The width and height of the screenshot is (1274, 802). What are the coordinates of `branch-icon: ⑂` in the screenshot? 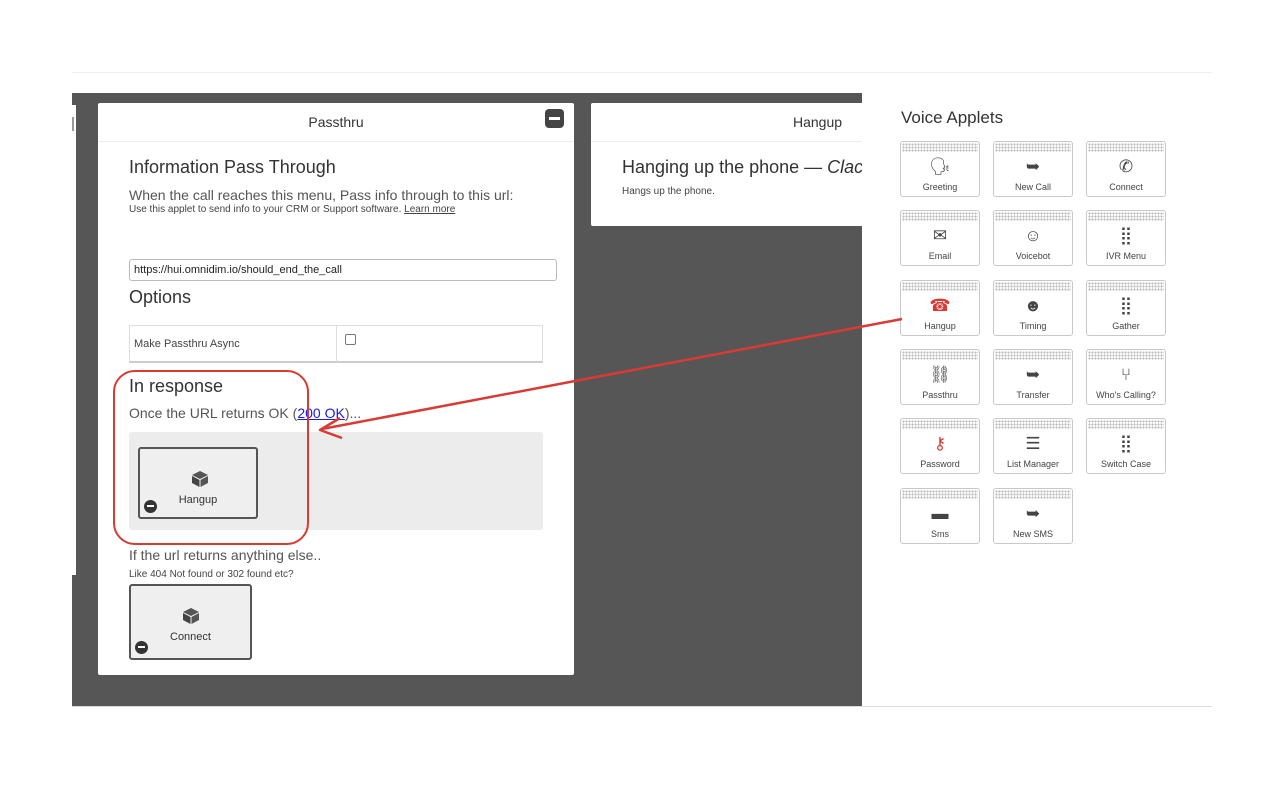 It's located at (1126, 374).